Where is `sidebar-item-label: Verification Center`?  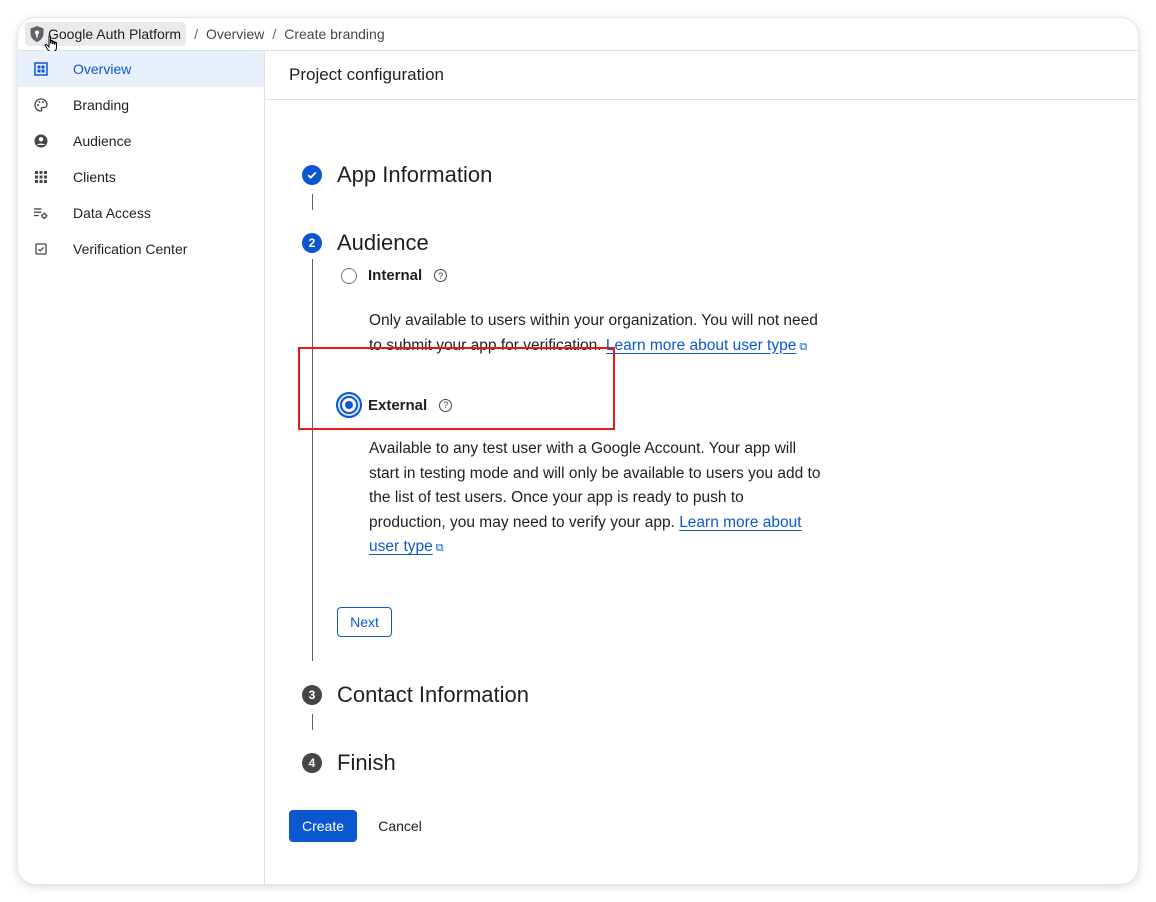 sidebar-item-label: Verification Center is located at coordinates (130, 249).